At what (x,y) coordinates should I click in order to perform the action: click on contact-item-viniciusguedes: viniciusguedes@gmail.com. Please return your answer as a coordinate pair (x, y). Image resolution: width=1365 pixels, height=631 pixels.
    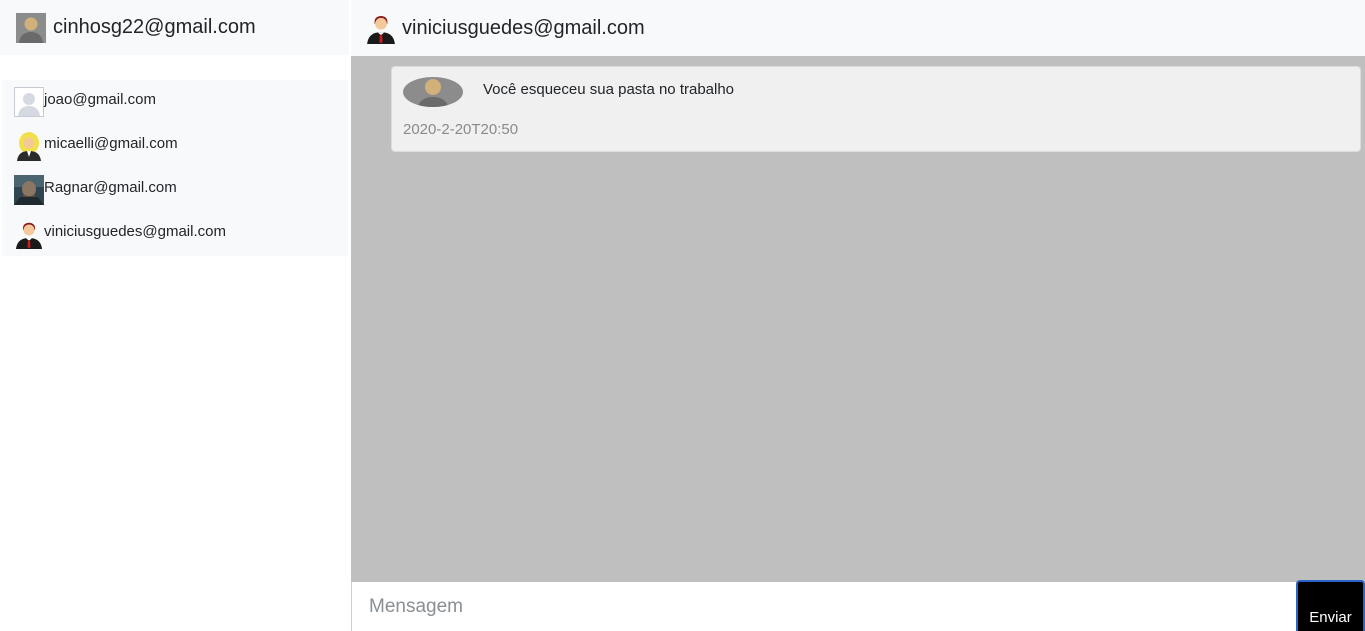
    Looking at the image, I should click on (175, 234).